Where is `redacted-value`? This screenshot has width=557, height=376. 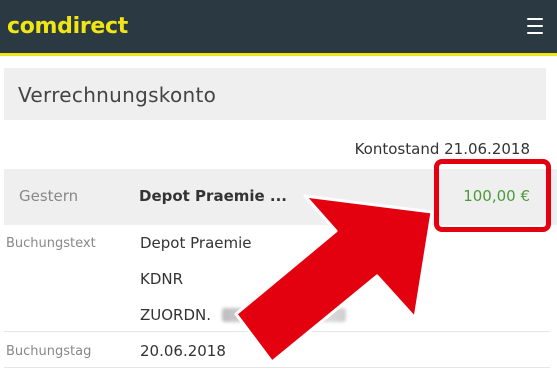
redacted-value is located at coordinates (284, 315).